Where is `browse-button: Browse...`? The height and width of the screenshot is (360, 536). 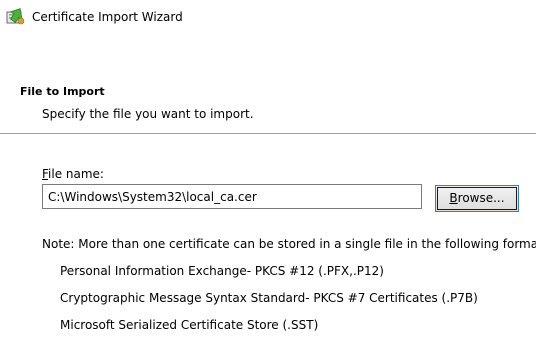
browse-button: Browse... is located at coordinates (477, 198).